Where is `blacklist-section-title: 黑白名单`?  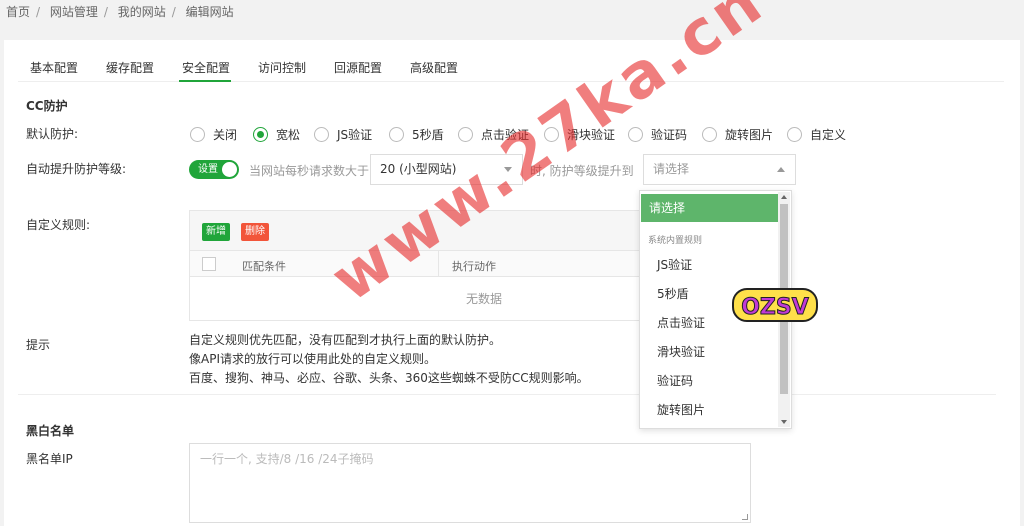
blacklist-section-title: 黑白名单 is located at coordinates (50, 431).